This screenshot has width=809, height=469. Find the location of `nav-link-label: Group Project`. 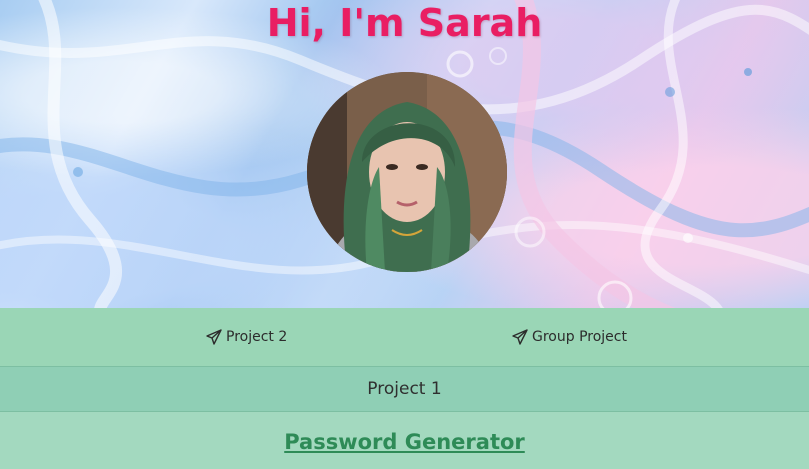

nav-link-label: Group Project is located at coordinates (579, 337).